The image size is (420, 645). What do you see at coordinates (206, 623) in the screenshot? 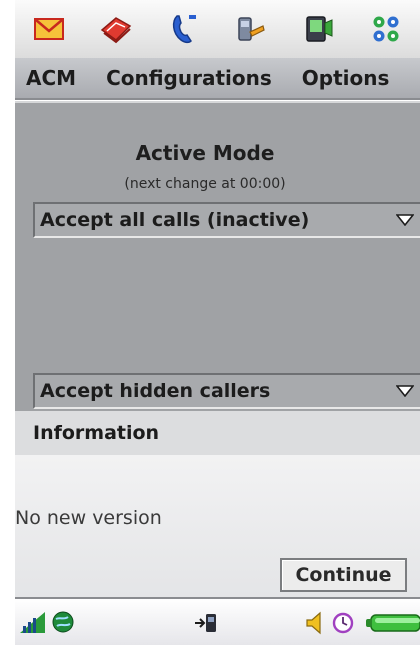
I see `connection-icon` at bounding box center [206, 623].